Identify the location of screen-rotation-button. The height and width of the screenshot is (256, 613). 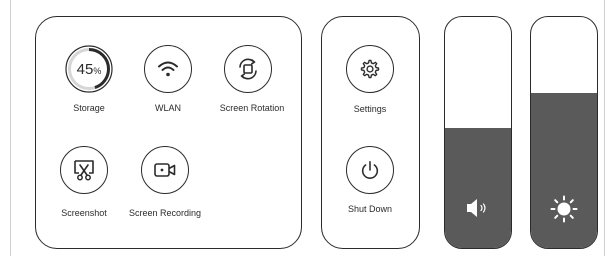
(248, 69).